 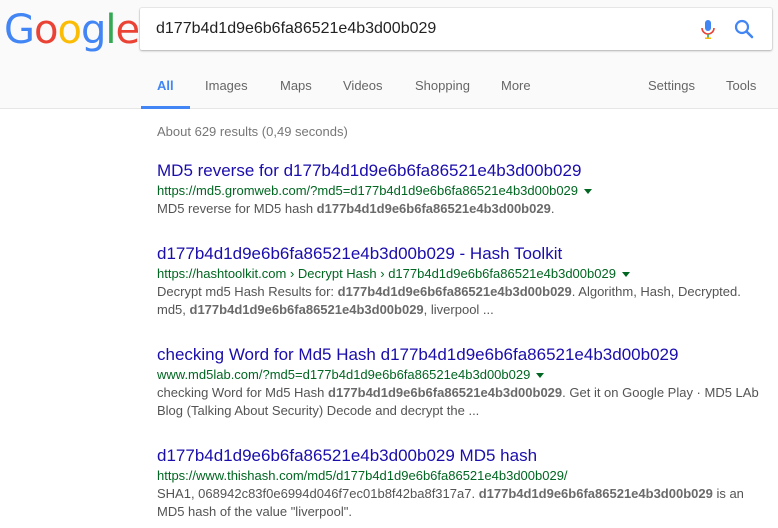 I want to click on microphone-icon, so click(x=708, y=29).